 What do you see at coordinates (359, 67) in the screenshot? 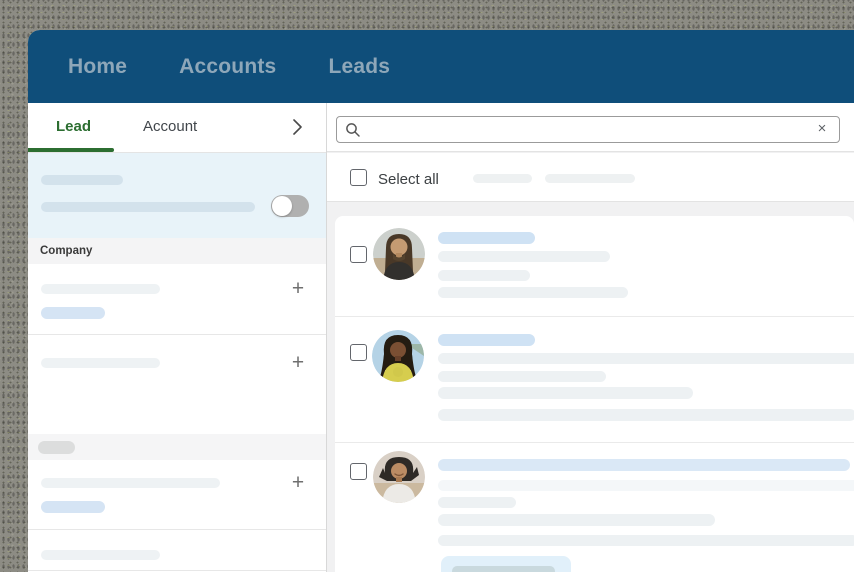
I see `nav-item-leads: Leads` at bounding box center [359, 67].